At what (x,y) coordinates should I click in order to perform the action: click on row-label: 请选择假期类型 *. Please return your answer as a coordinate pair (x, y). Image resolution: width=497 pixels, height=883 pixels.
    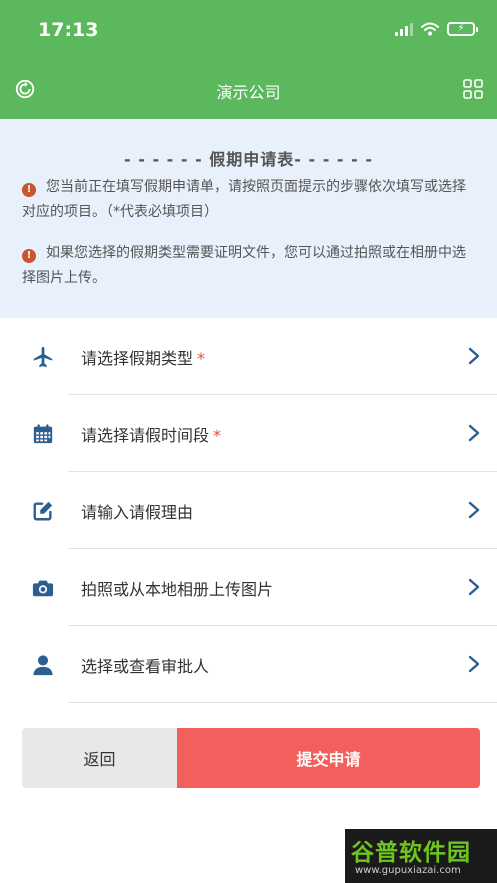
    Looking at the image, I should click on (143, 358).